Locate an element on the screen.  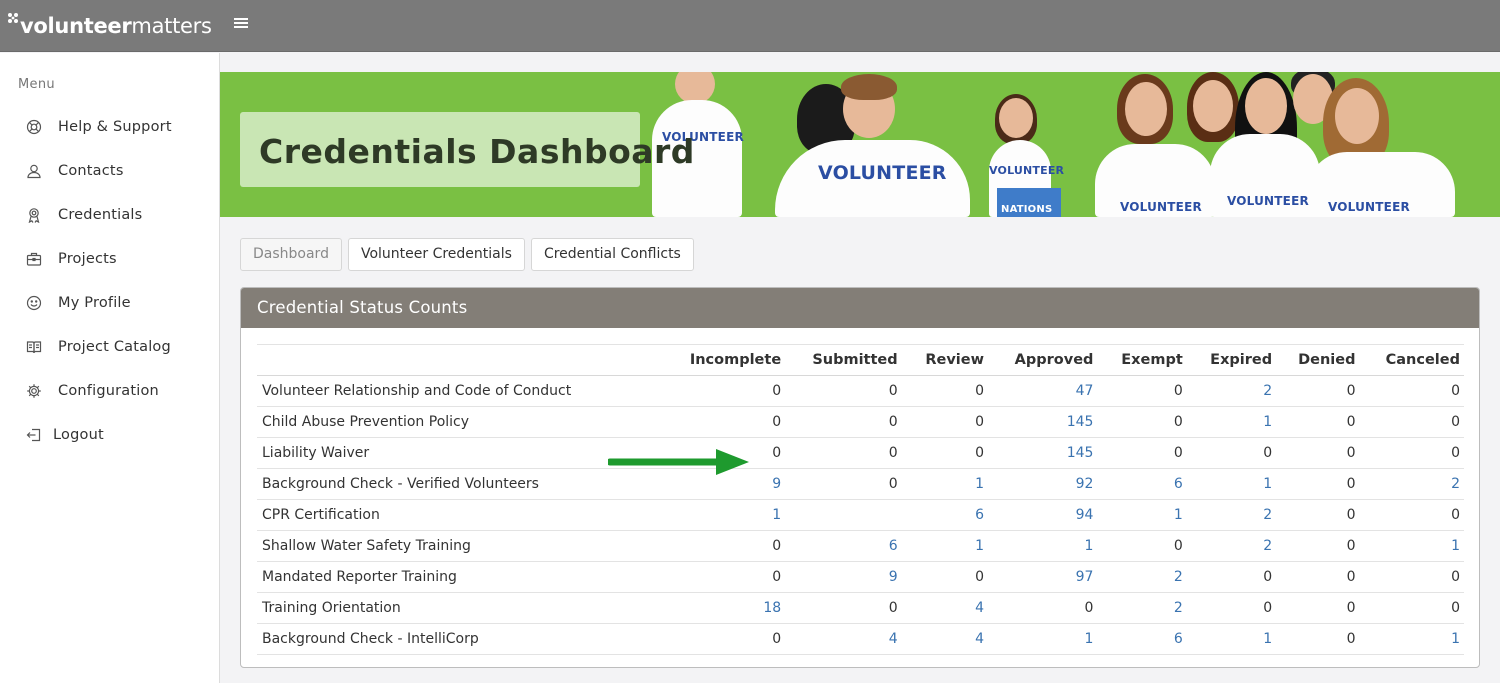
panel-title: Credential Status Counts is located at coordinates (860, 308).